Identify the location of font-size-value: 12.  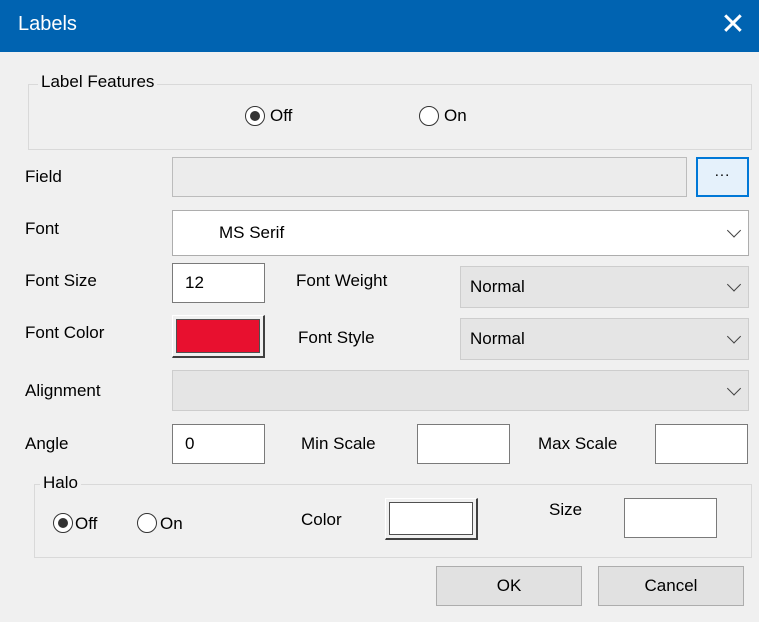
(194, 282).